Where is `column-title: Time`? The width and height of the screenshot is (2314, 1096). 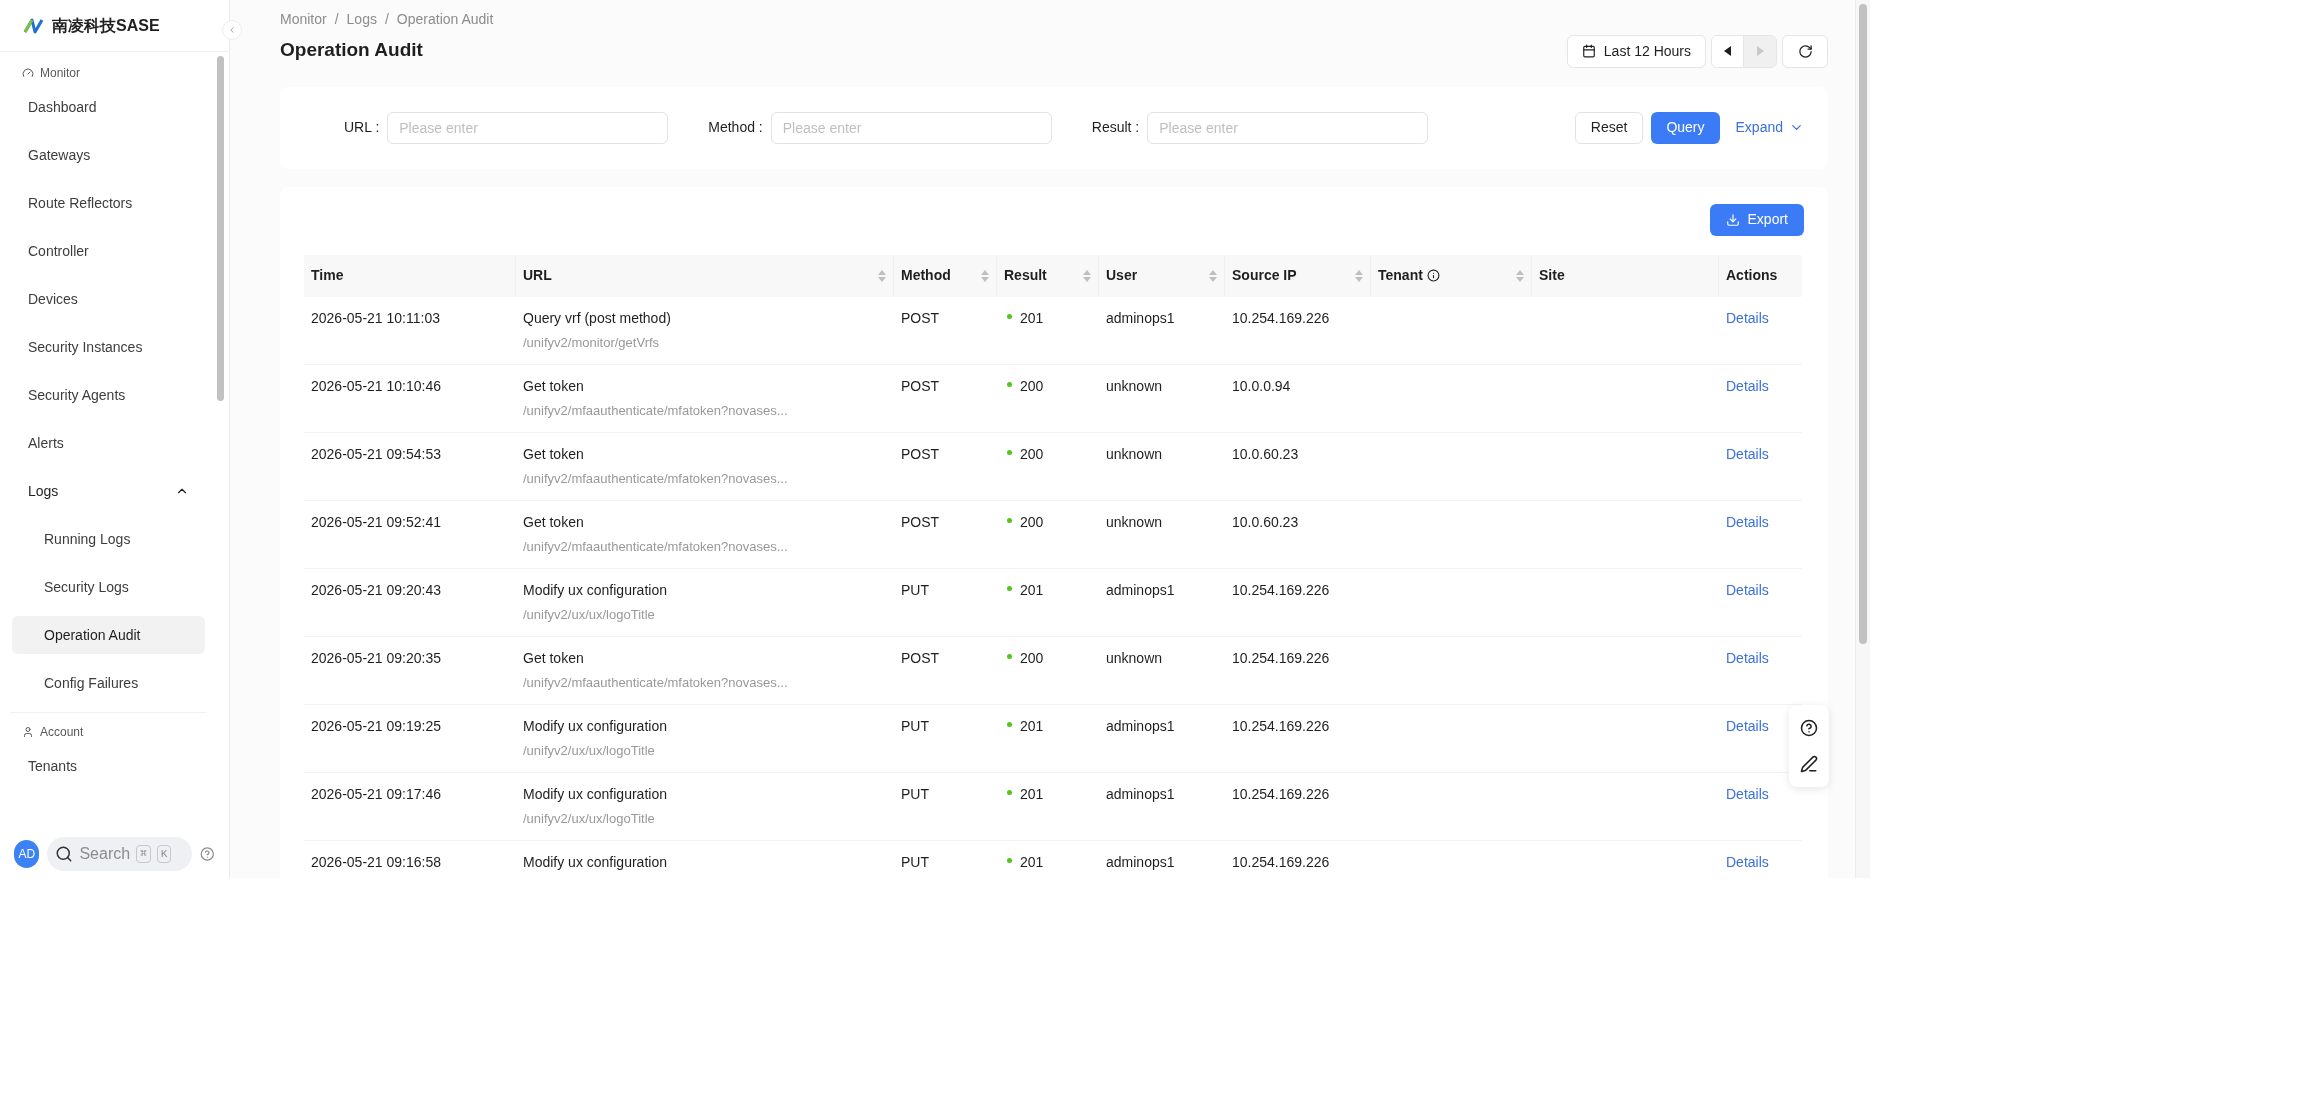
column-title: Time is located at coordinates (327, 275).